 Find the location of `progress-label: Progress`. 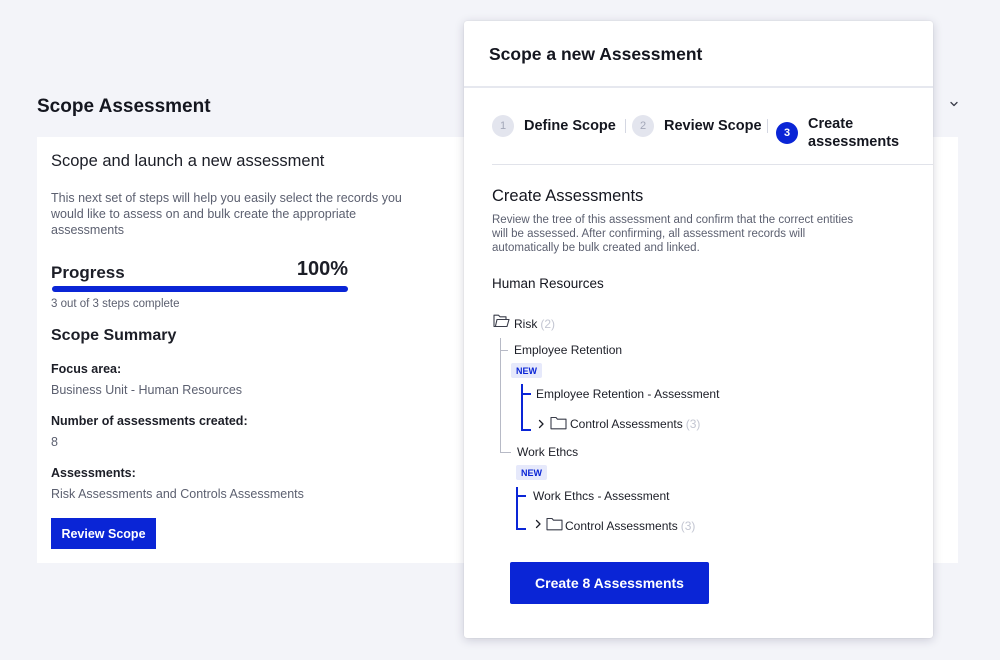

progress-label: Progress is located at coordinates (88, 272).